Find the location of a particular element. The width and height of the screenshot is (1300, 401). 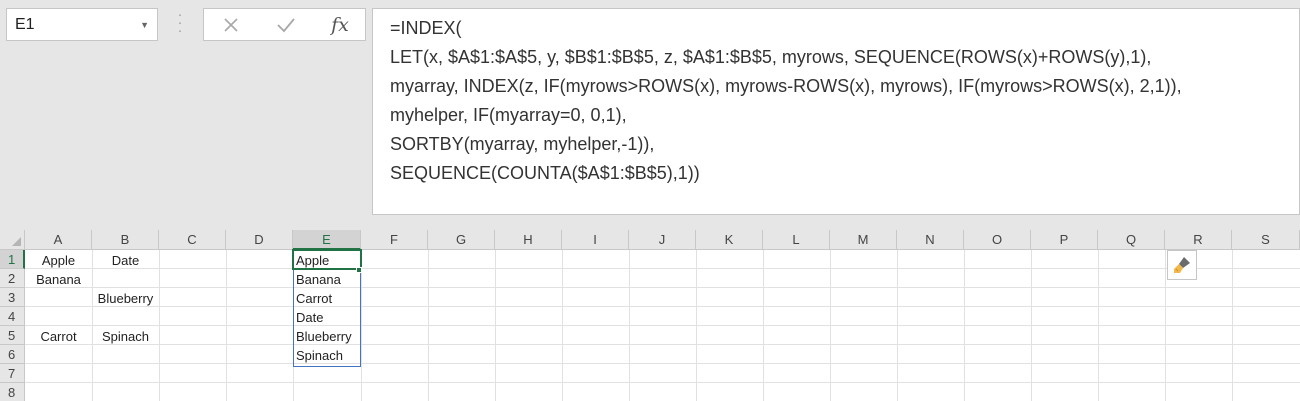

cell-b5: Spinach is located at coordinates (125, 336).